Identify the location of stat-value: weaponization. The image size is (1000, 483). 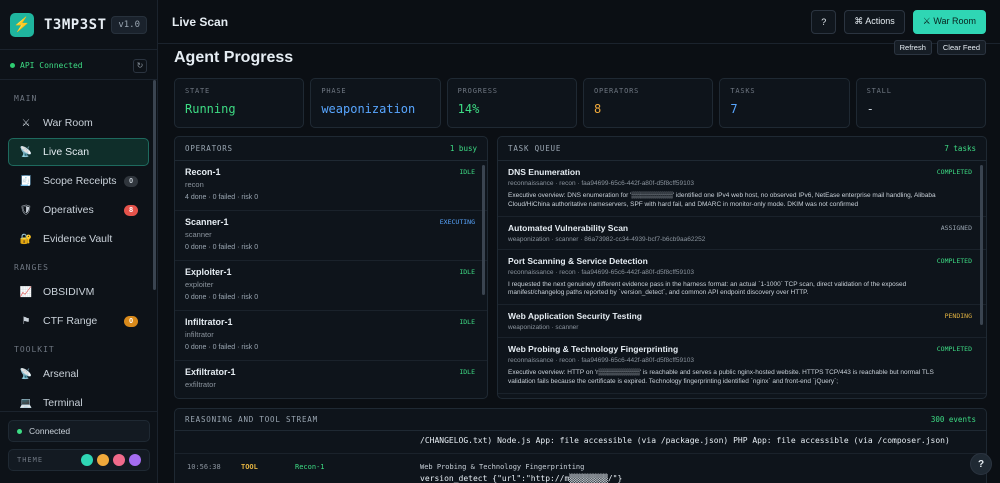
(368, 109).